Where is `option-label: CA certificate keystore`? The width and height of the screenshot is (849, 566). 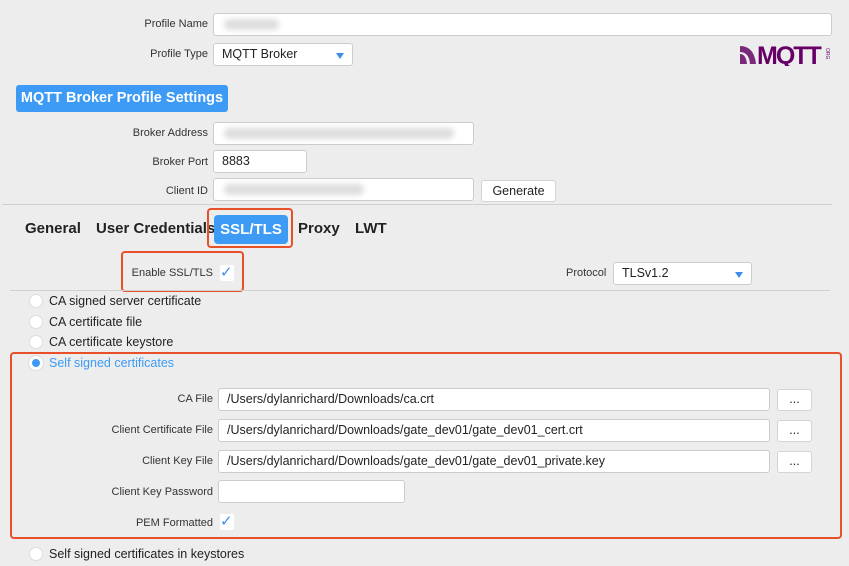
option-label: CA certificate keystore is located at coordinates (111, 342).